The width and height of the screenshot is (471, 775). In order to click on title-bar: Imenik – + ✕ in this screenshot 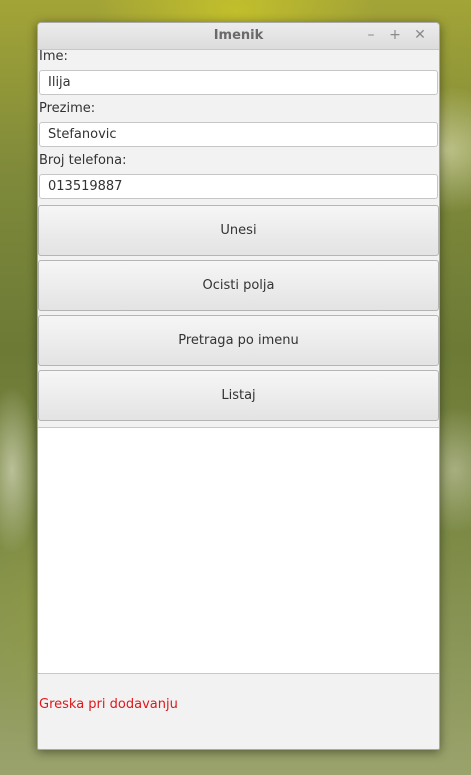, I will do `click(238, 36)`.